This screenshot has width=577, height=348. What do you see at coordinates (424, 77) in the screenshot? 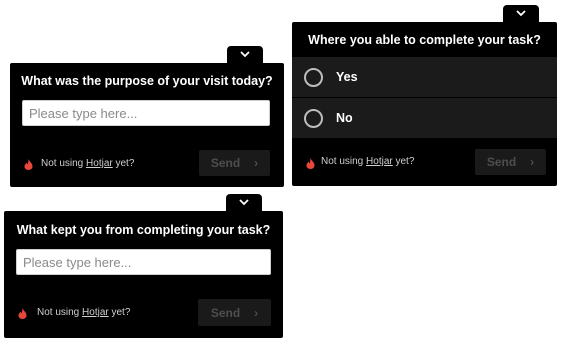
I see `option-yes: Yes` at bounding box center [424, 77].